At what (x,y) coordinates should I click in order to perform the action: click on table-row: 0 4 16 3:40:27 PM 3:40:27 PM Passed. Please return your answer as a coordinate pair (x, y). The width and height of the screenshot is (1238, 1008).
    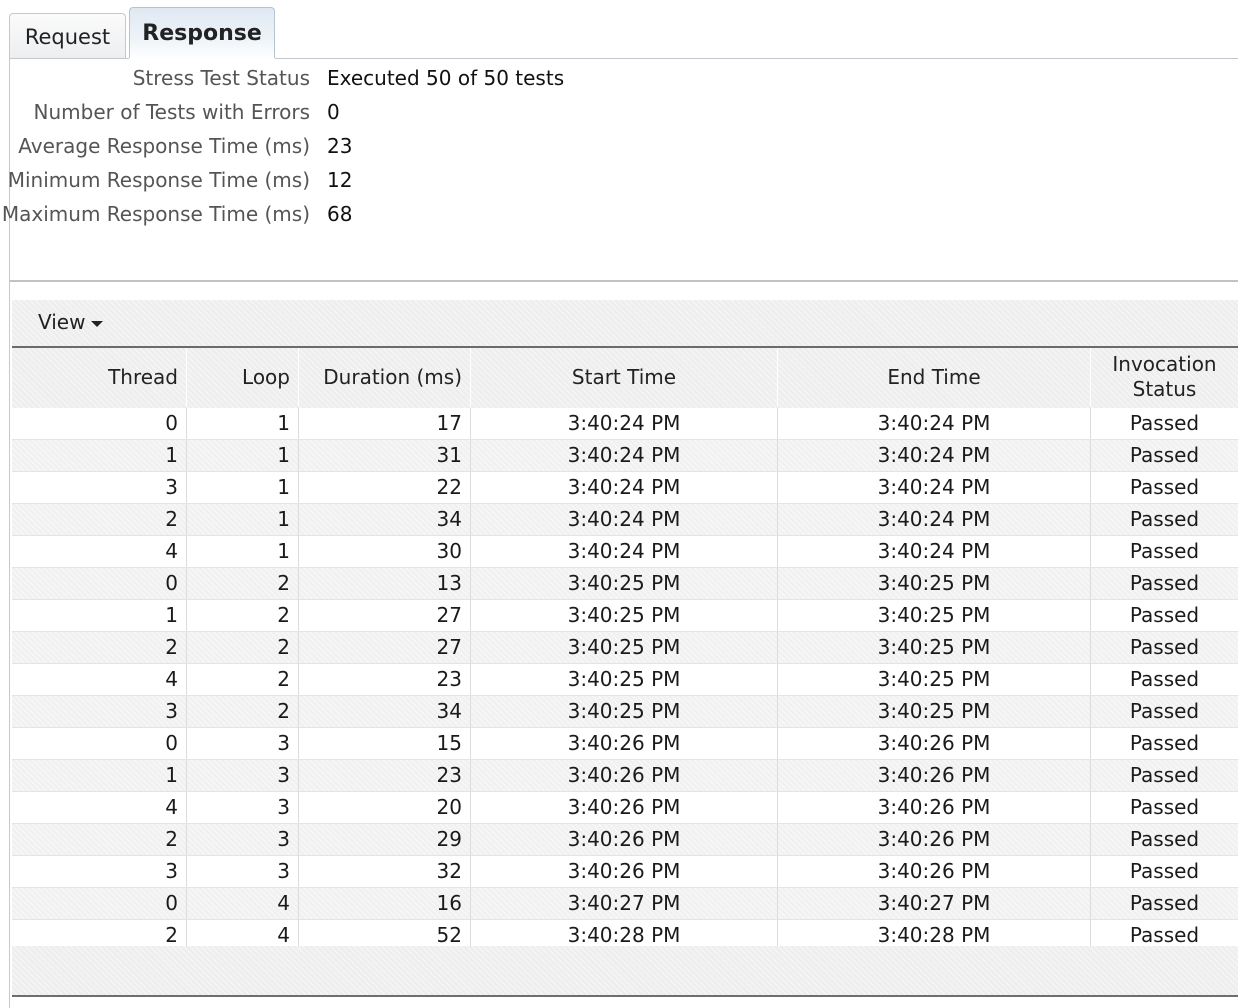
    Looking at the image, I should click on (625, 904).